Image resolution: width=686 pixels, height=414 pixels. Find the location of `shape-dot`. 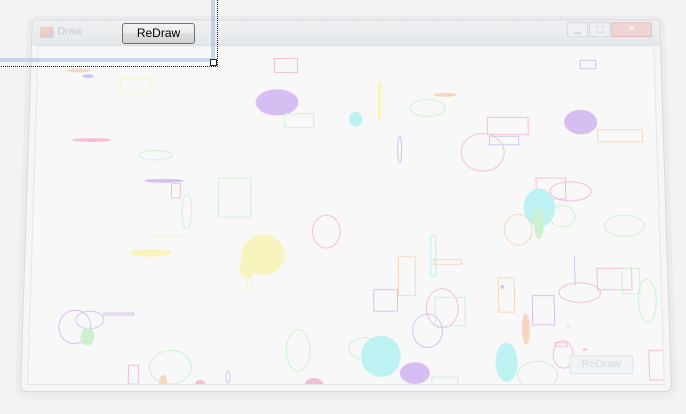

shape-dot is located at coordinates (502, 286).